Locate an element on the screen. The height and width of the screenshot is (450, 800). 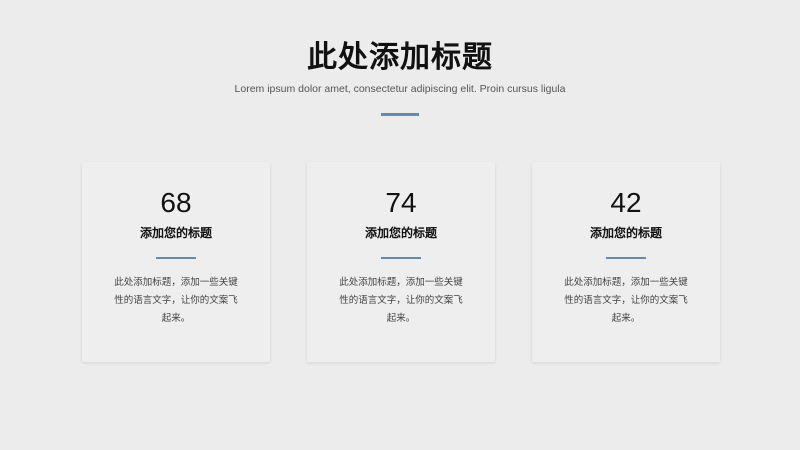
stat-card: 42 添加您的标题 此处添加标题，添加一些关键性的语言文字，让你的文案飞起来。 is located at coordinates (626, 262).